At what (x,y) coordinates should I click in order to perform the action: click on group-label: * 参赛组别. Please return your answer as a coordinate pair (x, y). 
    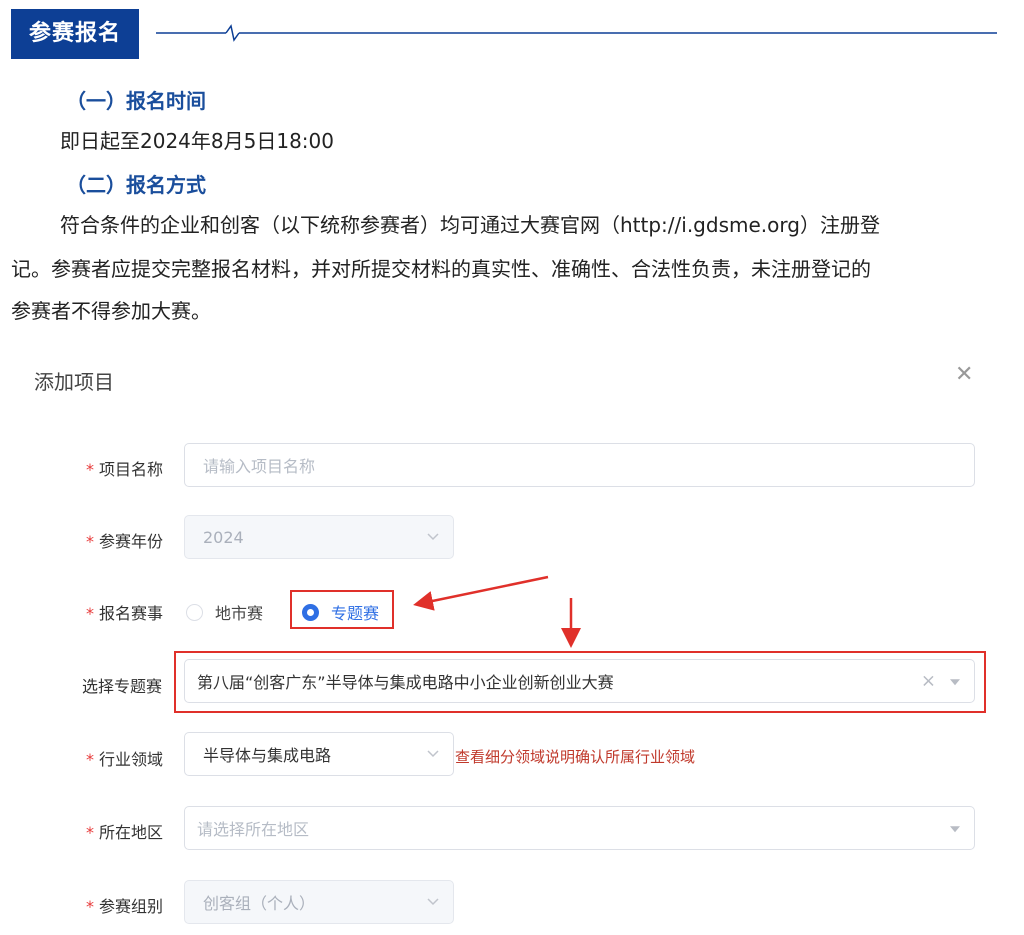
    Looking at the image, I should click on (125, 906).